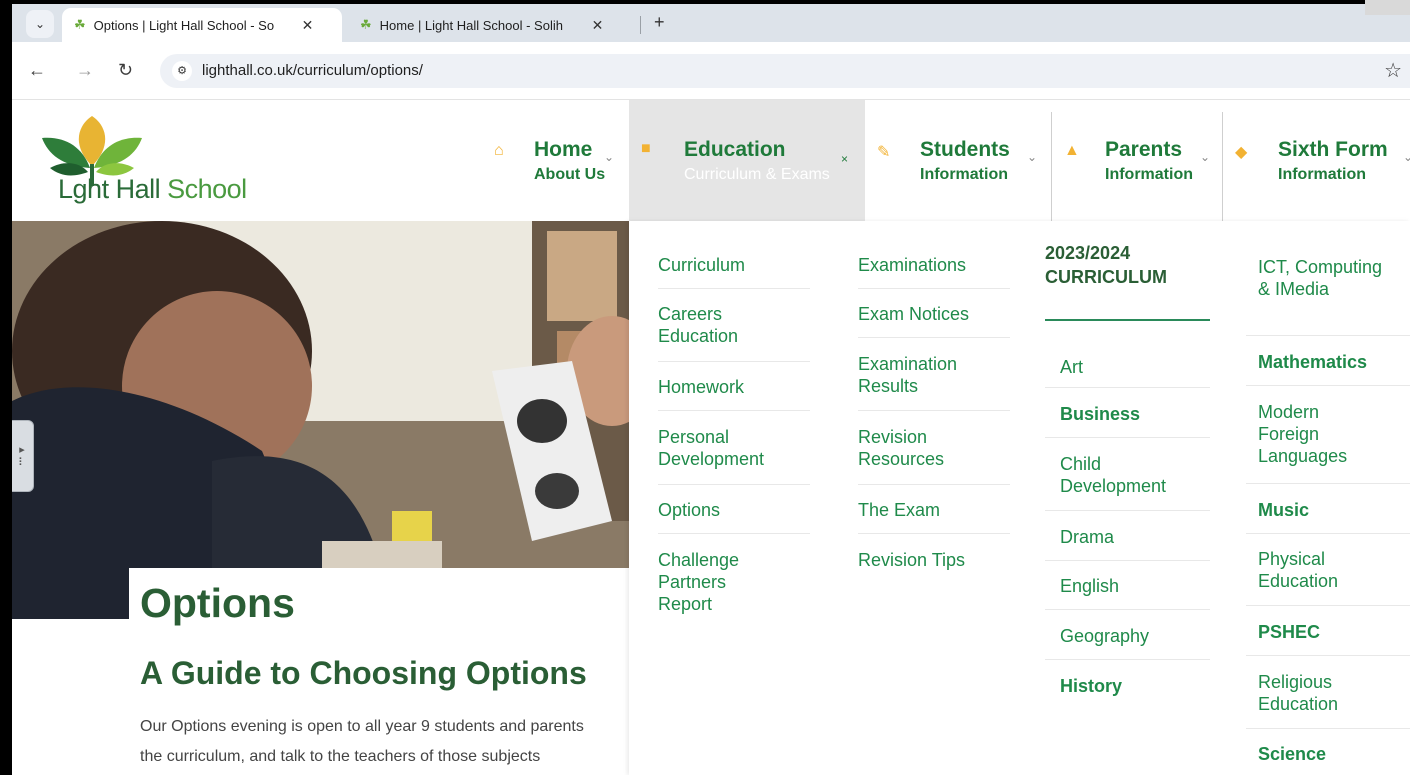 The height and width of the screenshot is (775, 1410). What do you see at coordinates (1130, 636) in the screenshot?
I see `menu-link-geography: Geography` at bounding box center [1130, 636].